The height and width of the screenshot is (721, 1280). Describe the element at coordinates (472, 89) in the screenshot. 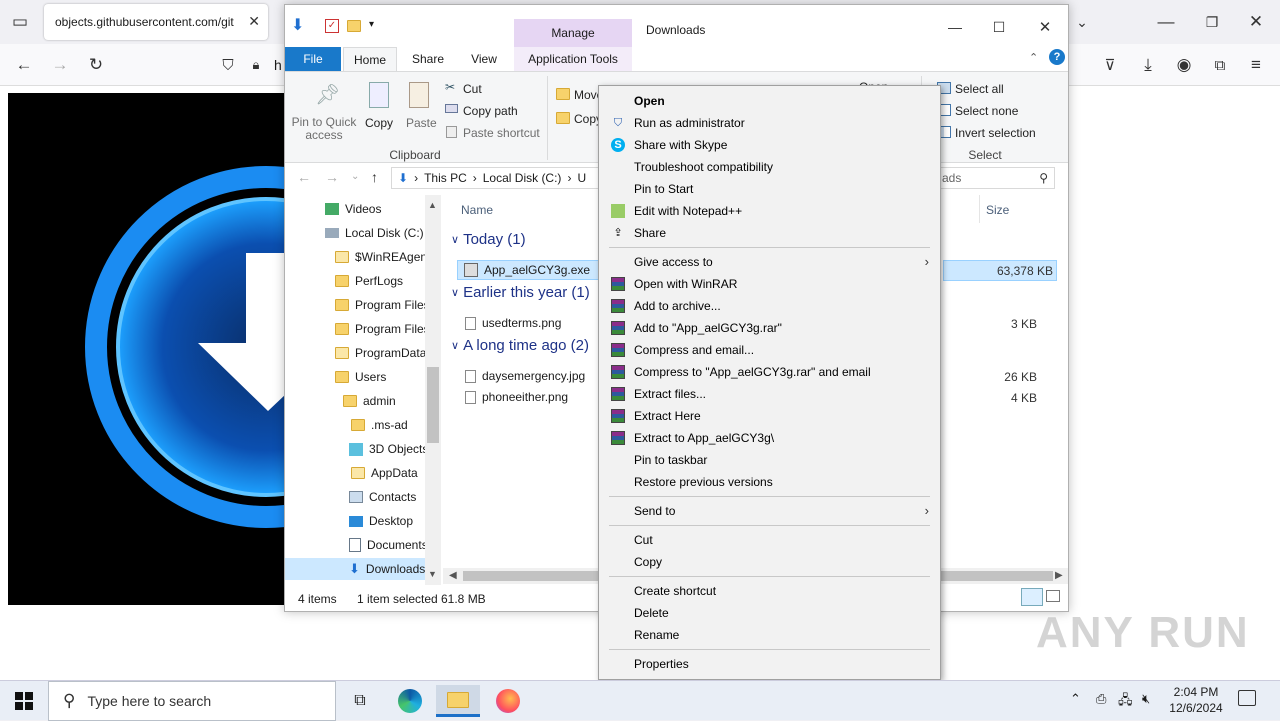

I see `cut-button: Cut` at that location.